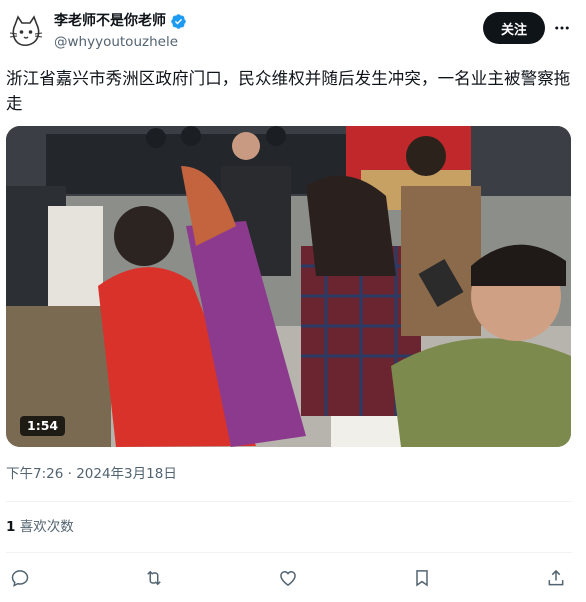 This screenshot has height=602, width=586. I want to click on author-display-name: 李老师不是你老师, so click(110, 21).